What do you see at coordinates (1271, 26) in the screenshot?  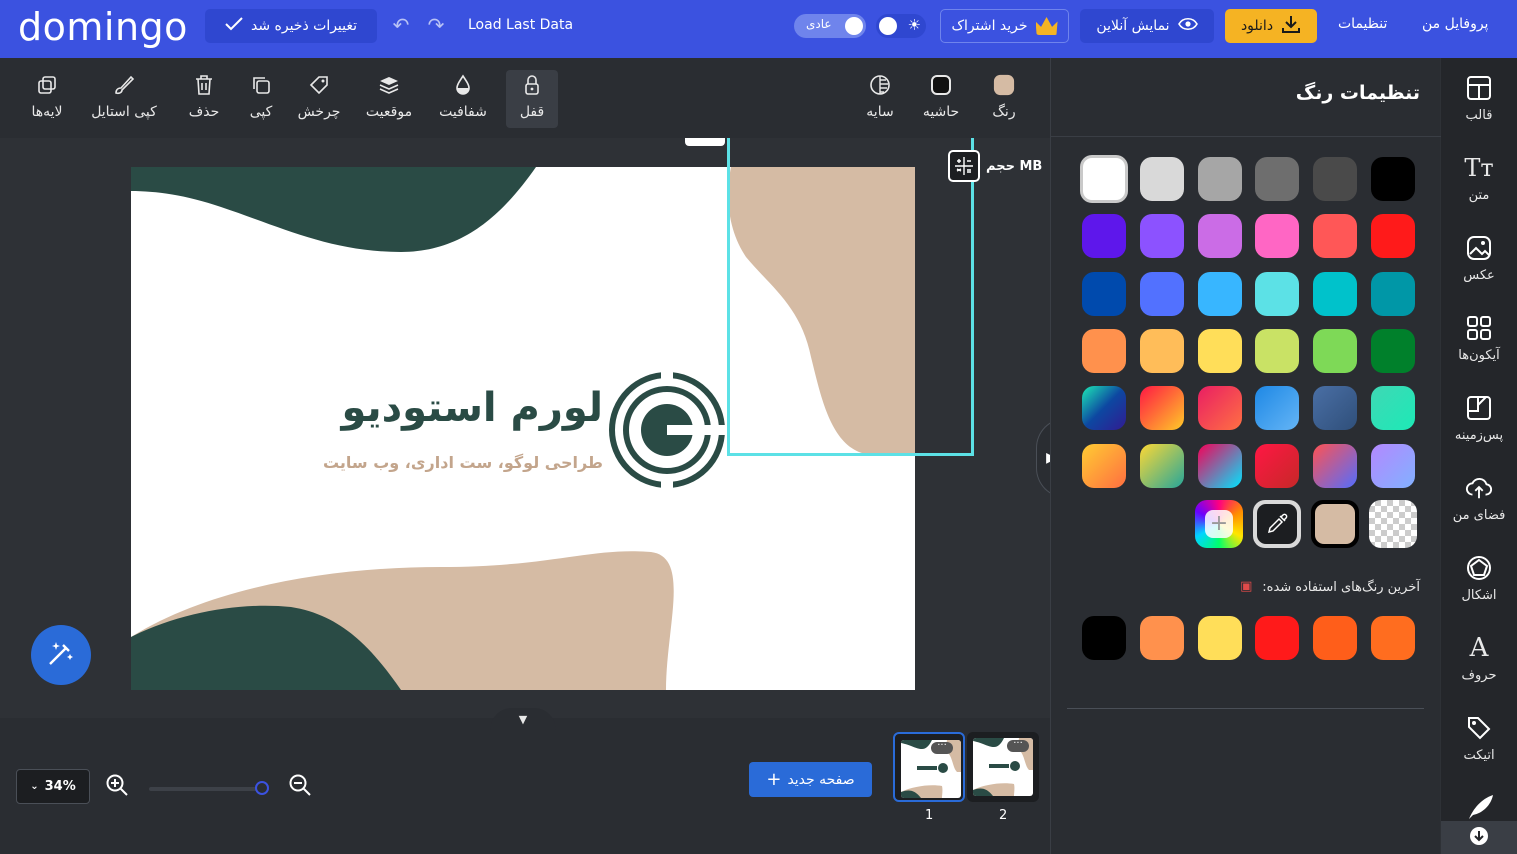 I see `download-button: دانلود` at bounding box center [1271, 26].